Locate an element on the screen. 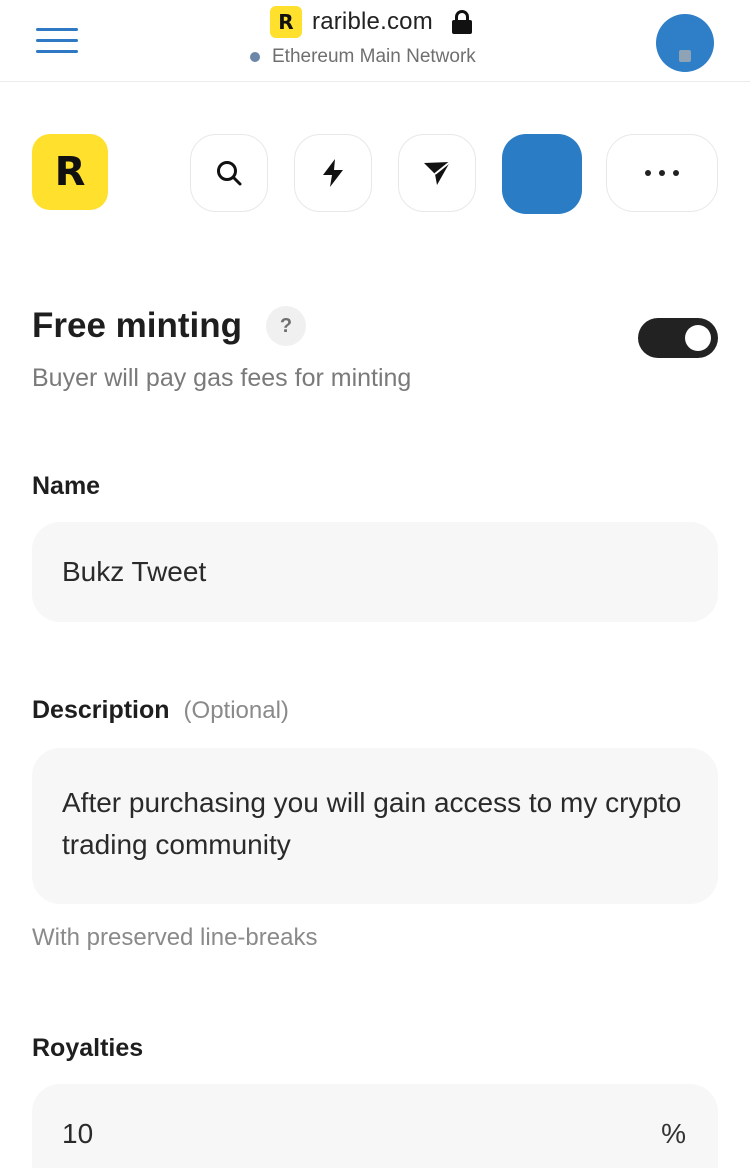 This screenshot has height=1168, width=750. free-minting-title: Free minting is located at coordinates (137, 325).